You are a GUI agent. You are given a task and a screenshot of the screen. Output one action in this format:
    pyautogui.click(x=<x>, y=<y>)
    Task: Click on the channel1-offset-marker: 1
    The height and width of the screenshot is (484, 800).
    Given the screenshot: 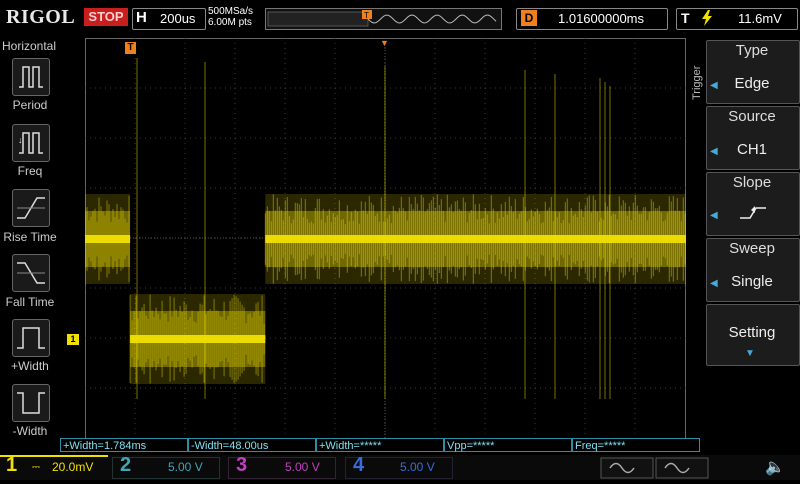 What is the action you would take?
    pyautogui.click(x=73, y=339)
    